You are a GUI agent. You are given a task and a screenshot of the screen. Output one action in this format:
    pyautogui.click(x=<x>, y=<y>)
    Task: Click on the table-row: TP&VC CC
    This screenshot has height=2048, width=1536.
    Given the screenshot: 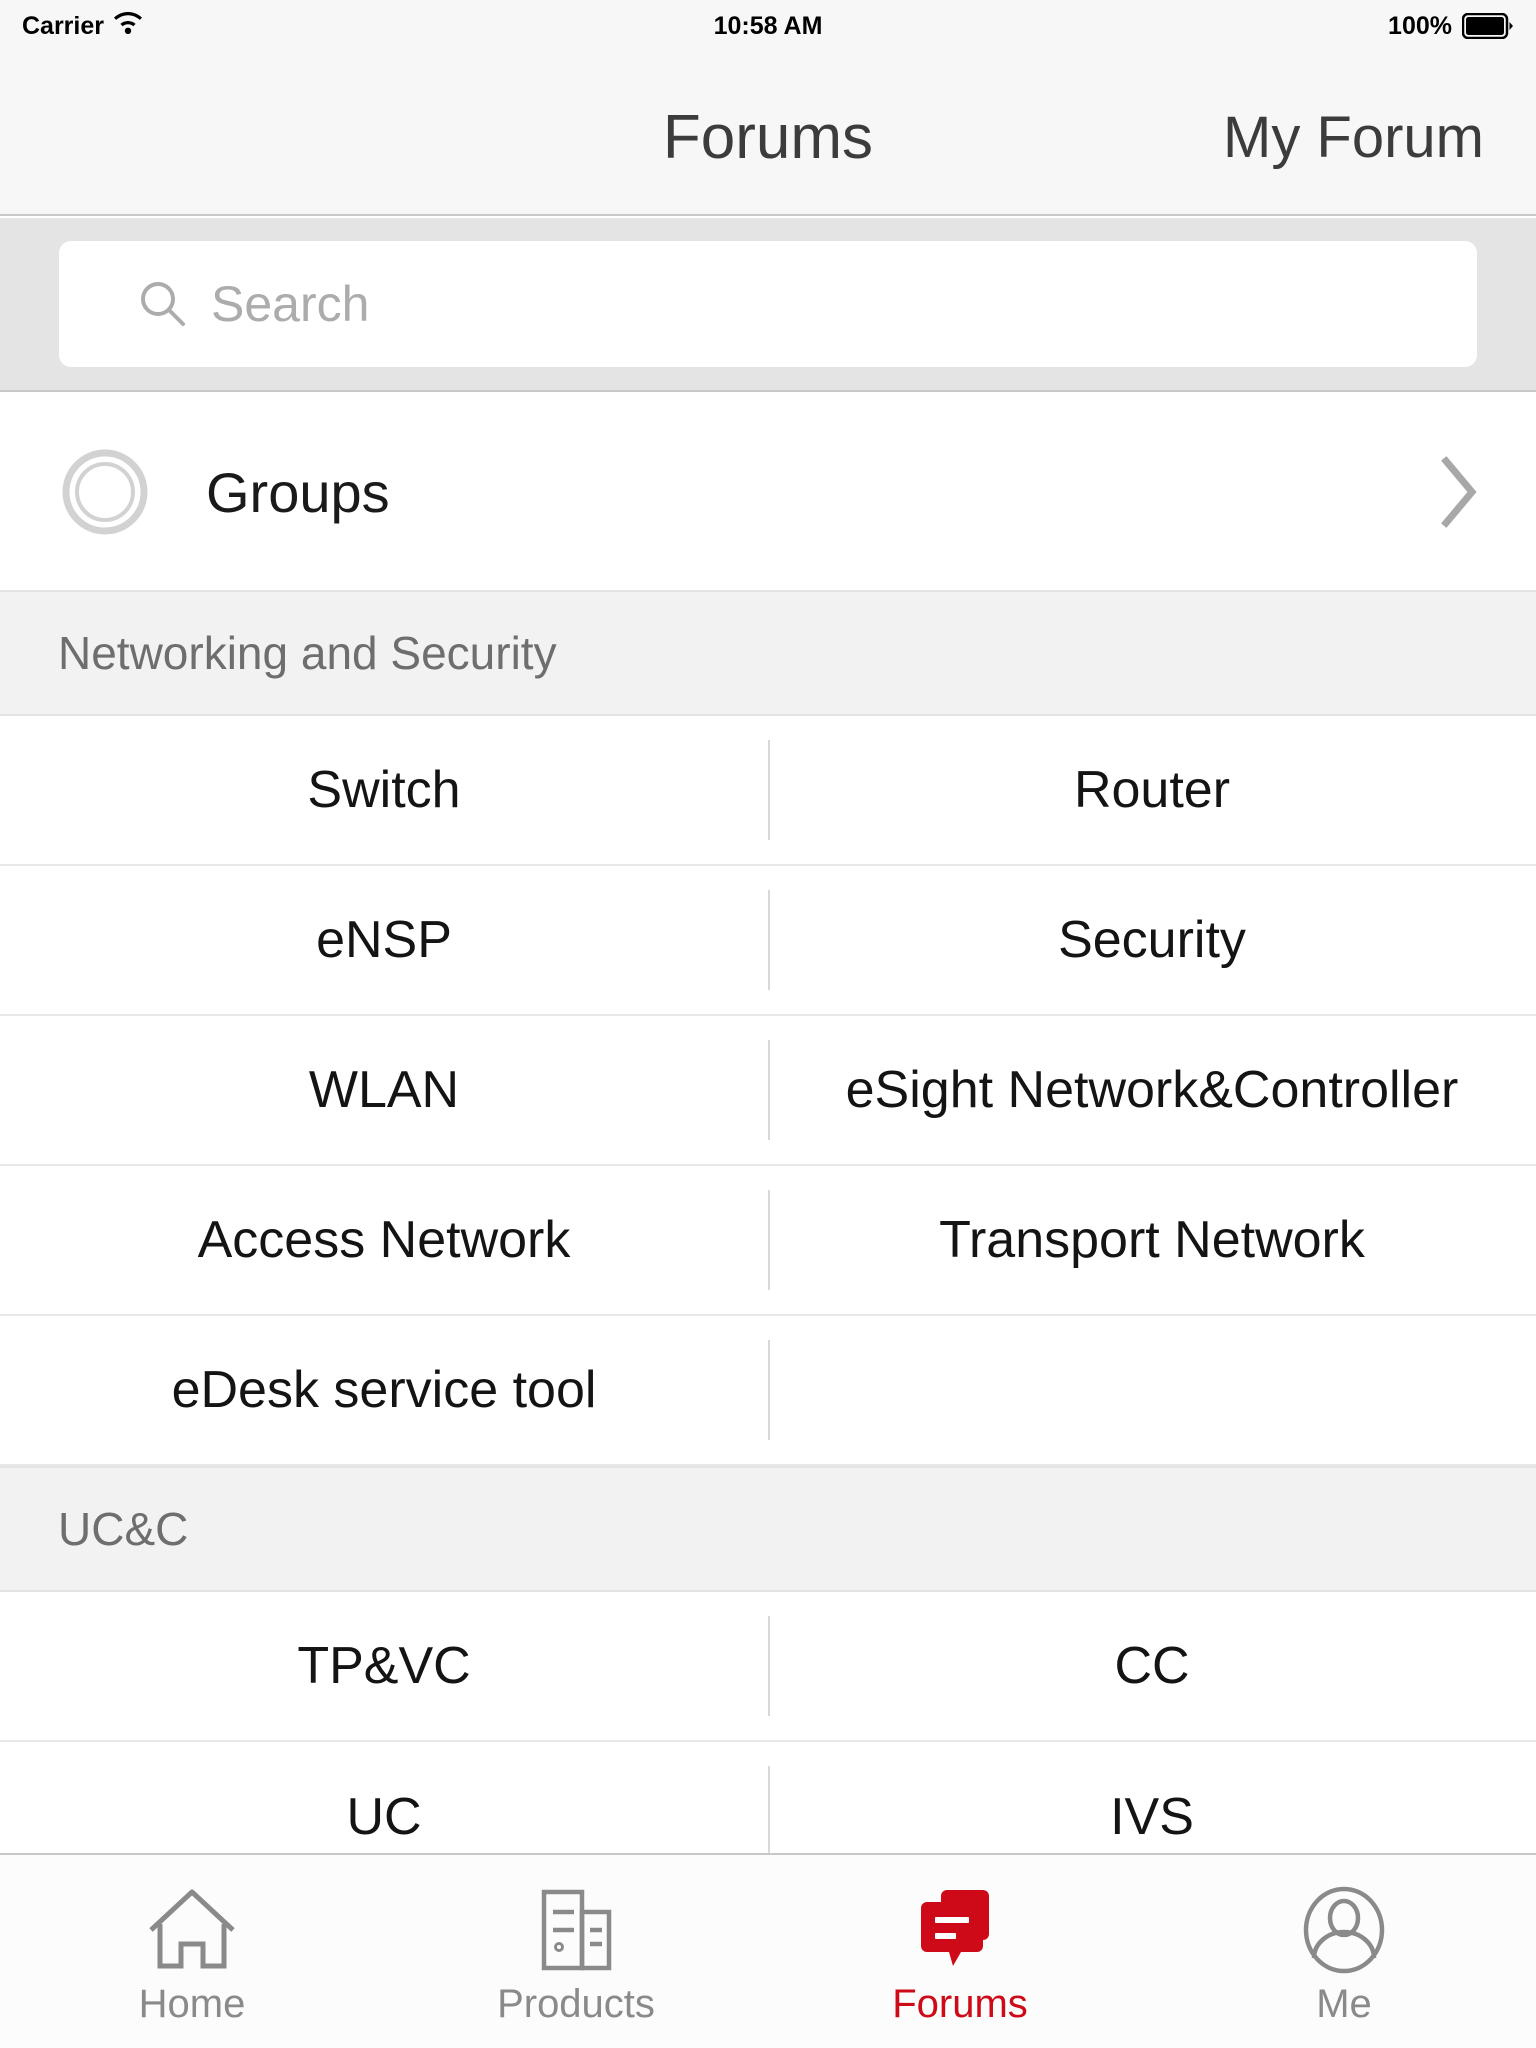 What is the action you would take?
    pyautogui.click(x=768, y=1667)
    